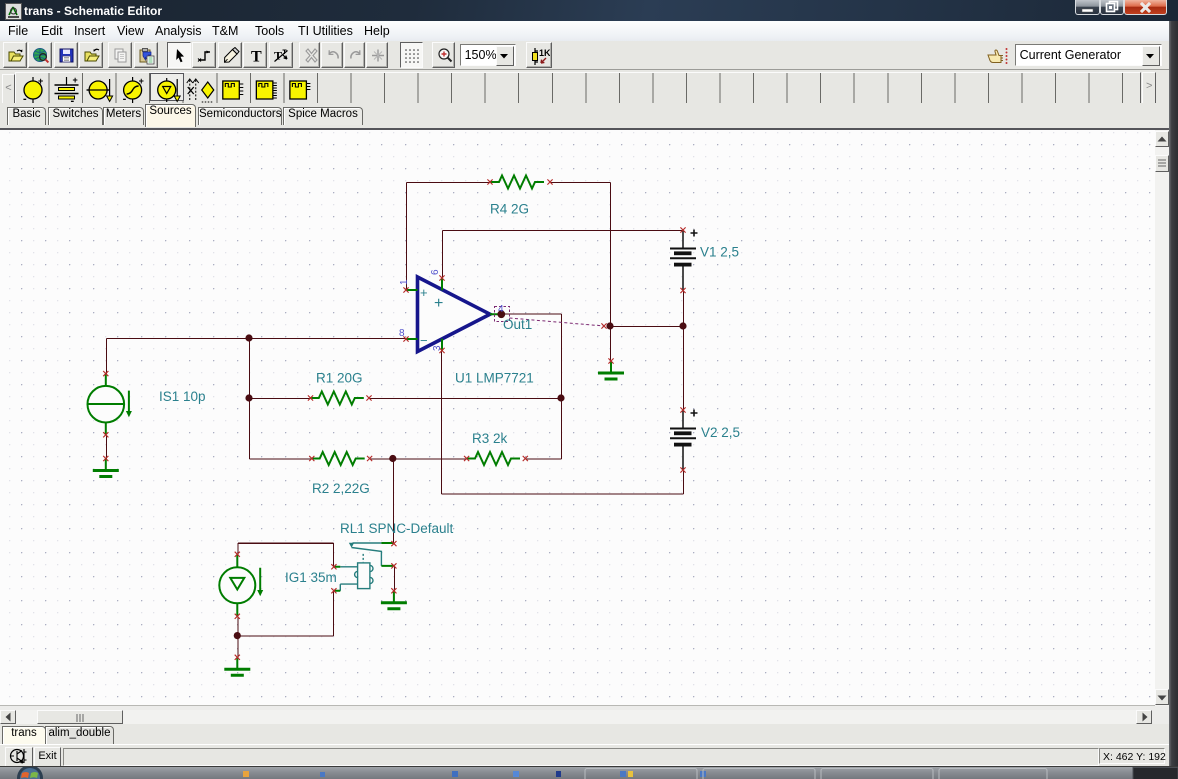 This screenshot has width=1178, height=779. What do you see at coordinates (404, 282) in the screenshot?
I see `svg-text: 1` at bounding box center [404, 282].